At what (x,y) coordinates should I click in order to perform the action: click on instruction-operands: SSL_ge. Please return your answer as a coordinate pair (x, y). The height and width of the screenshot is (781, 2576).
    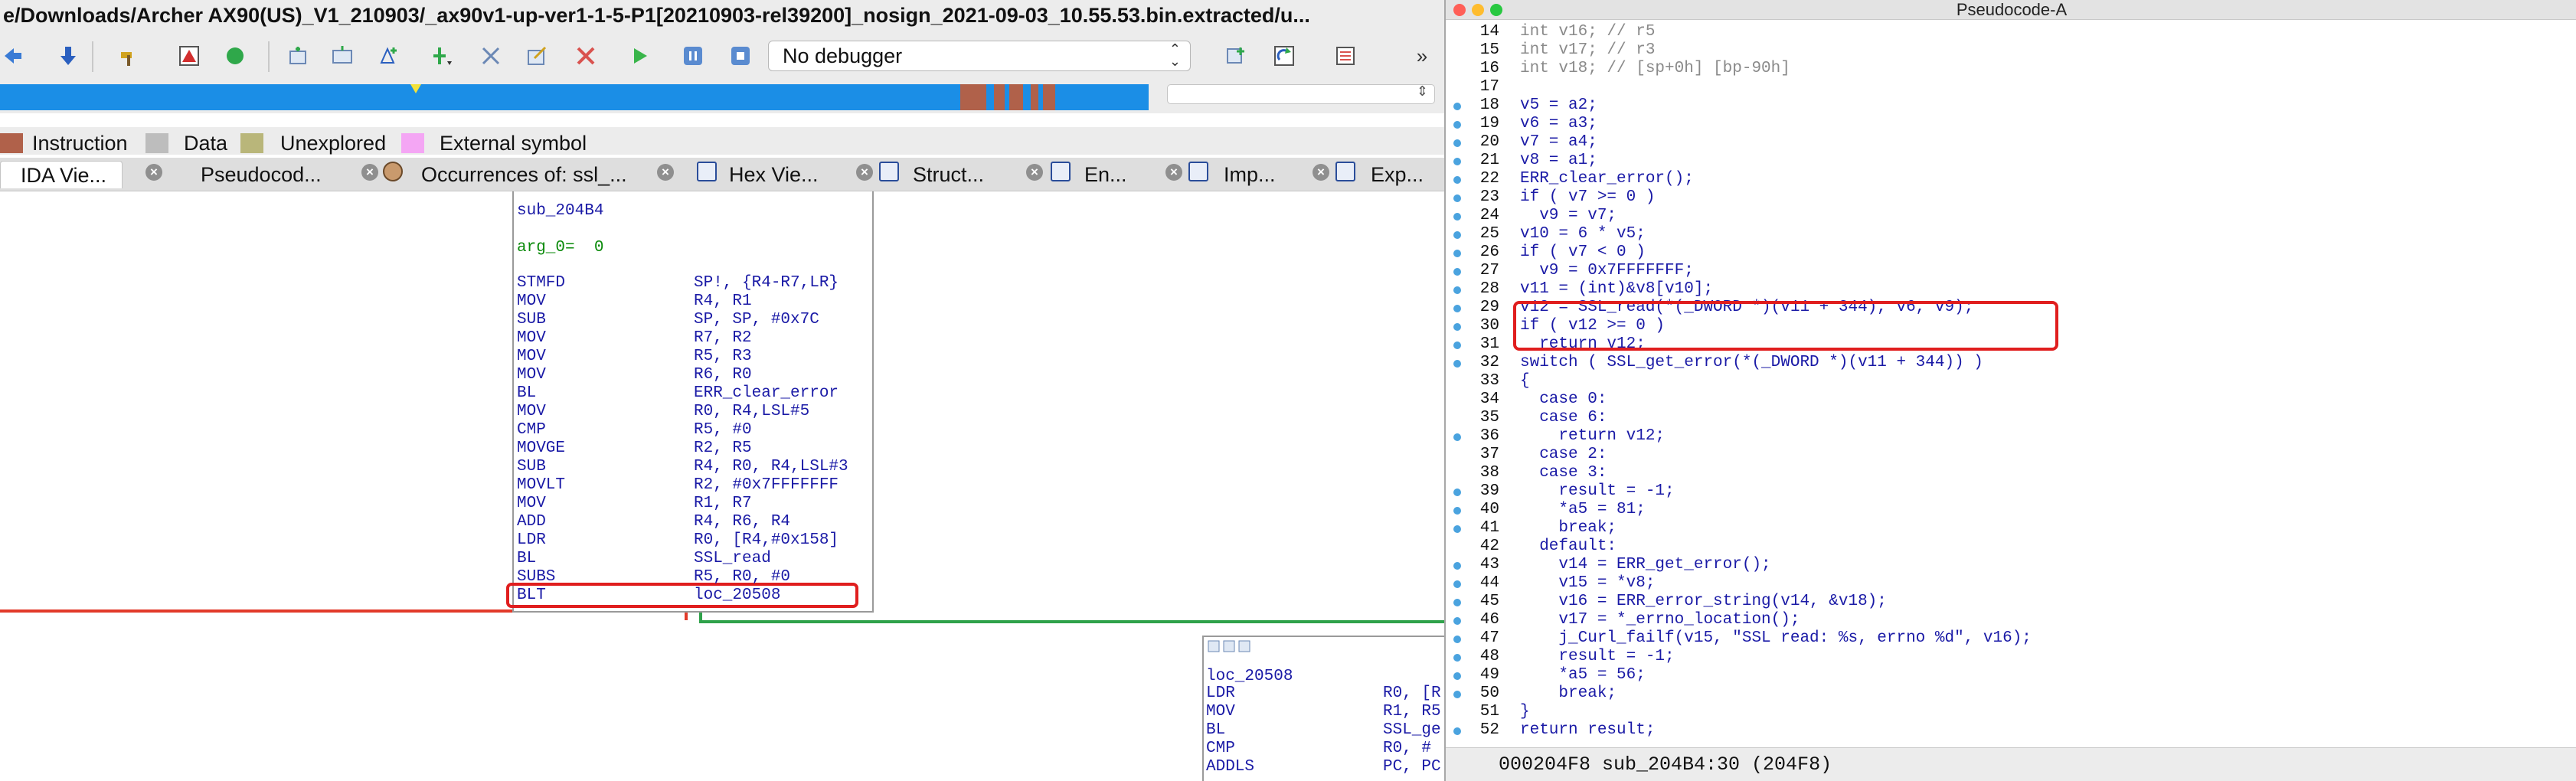
    Looking at the image, I should click on (1412, 730).